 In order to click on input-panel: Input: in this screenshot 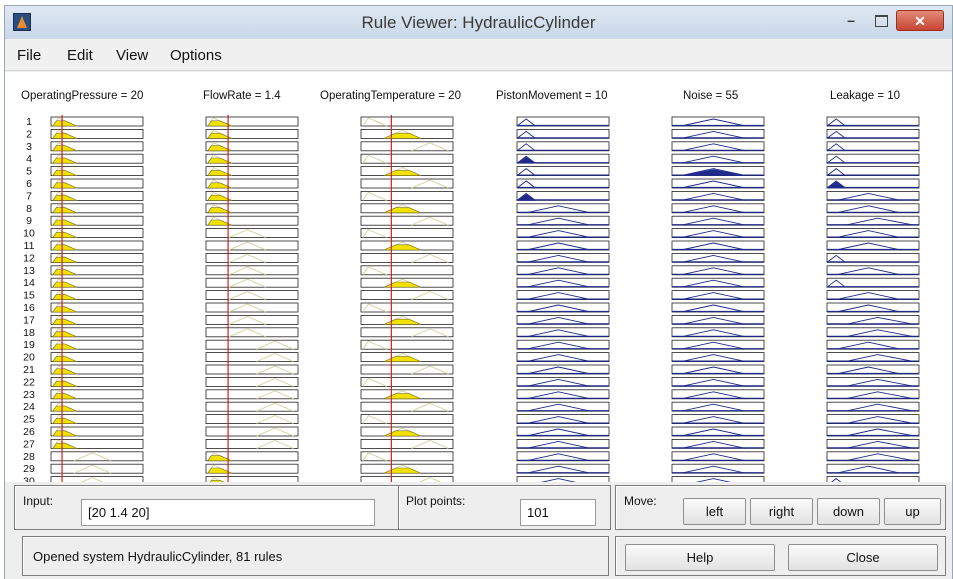, I will do `click(207, 507)`.